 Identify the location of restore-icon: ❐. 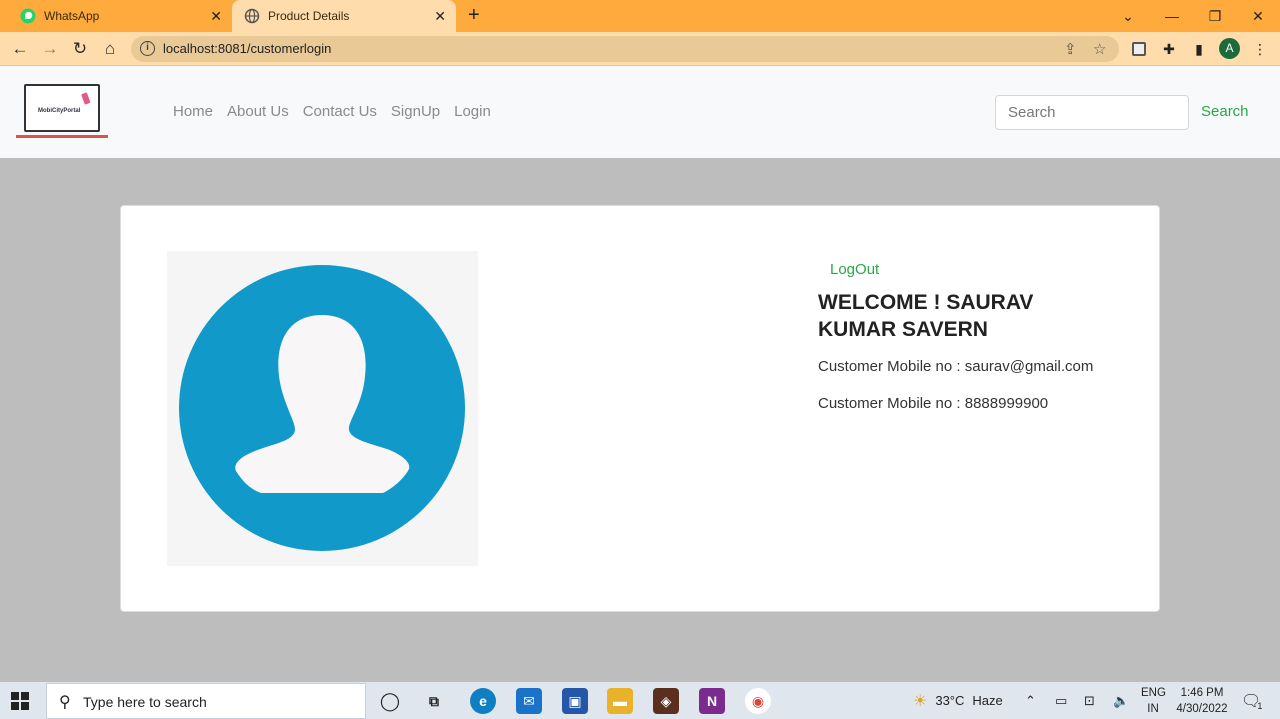
(1215, 16).